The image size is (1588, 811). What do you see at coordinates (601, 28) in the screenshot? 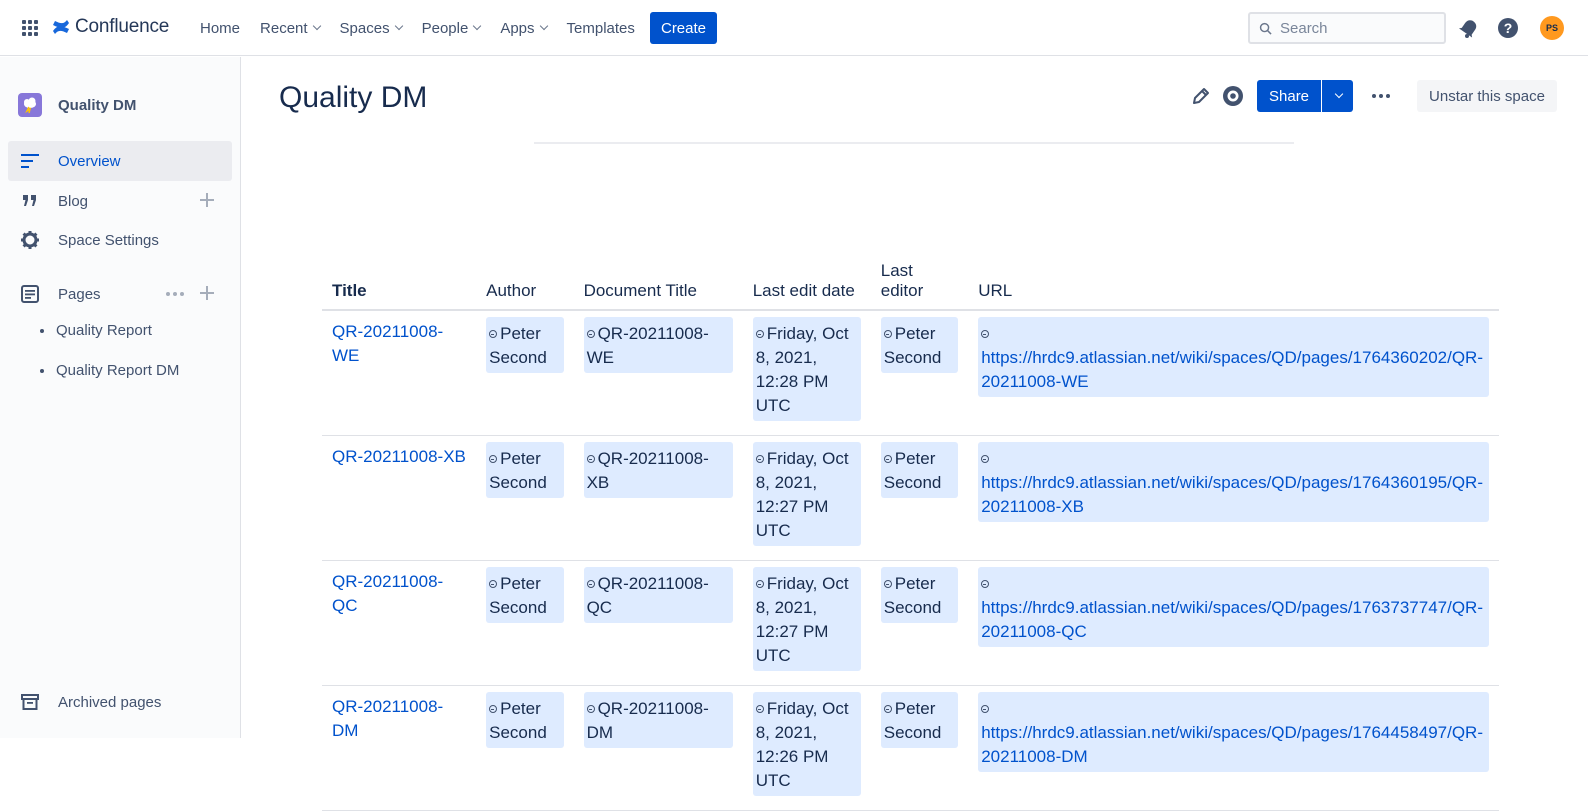
I see `nav-templates: Templates` at bounding box center [601, 28].